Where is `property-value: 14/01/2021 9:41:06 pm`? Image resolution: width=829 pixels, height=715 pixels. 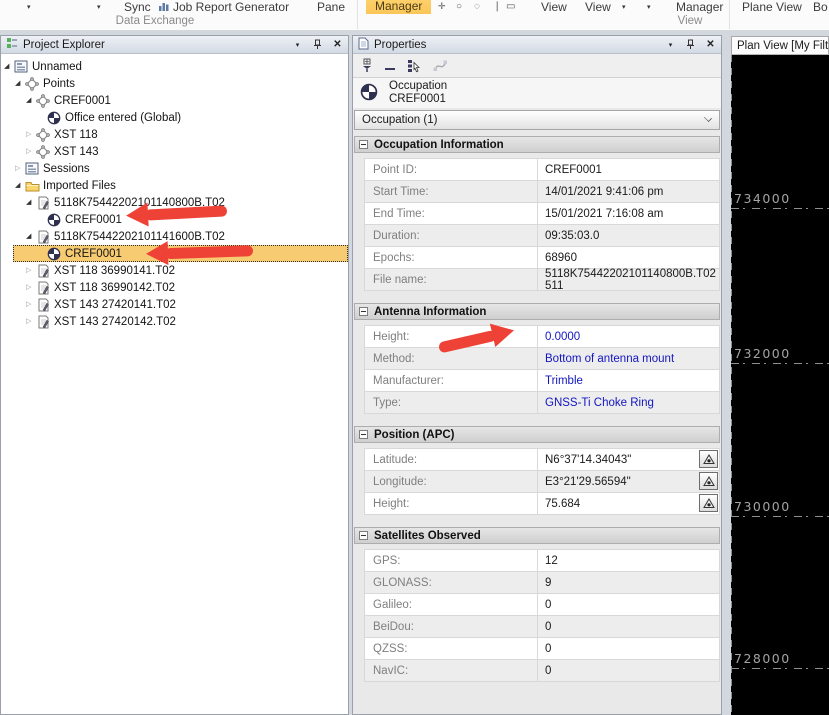 property-value: 14/01/2021 9:41:06 pm is located at coordinates (604, 191).